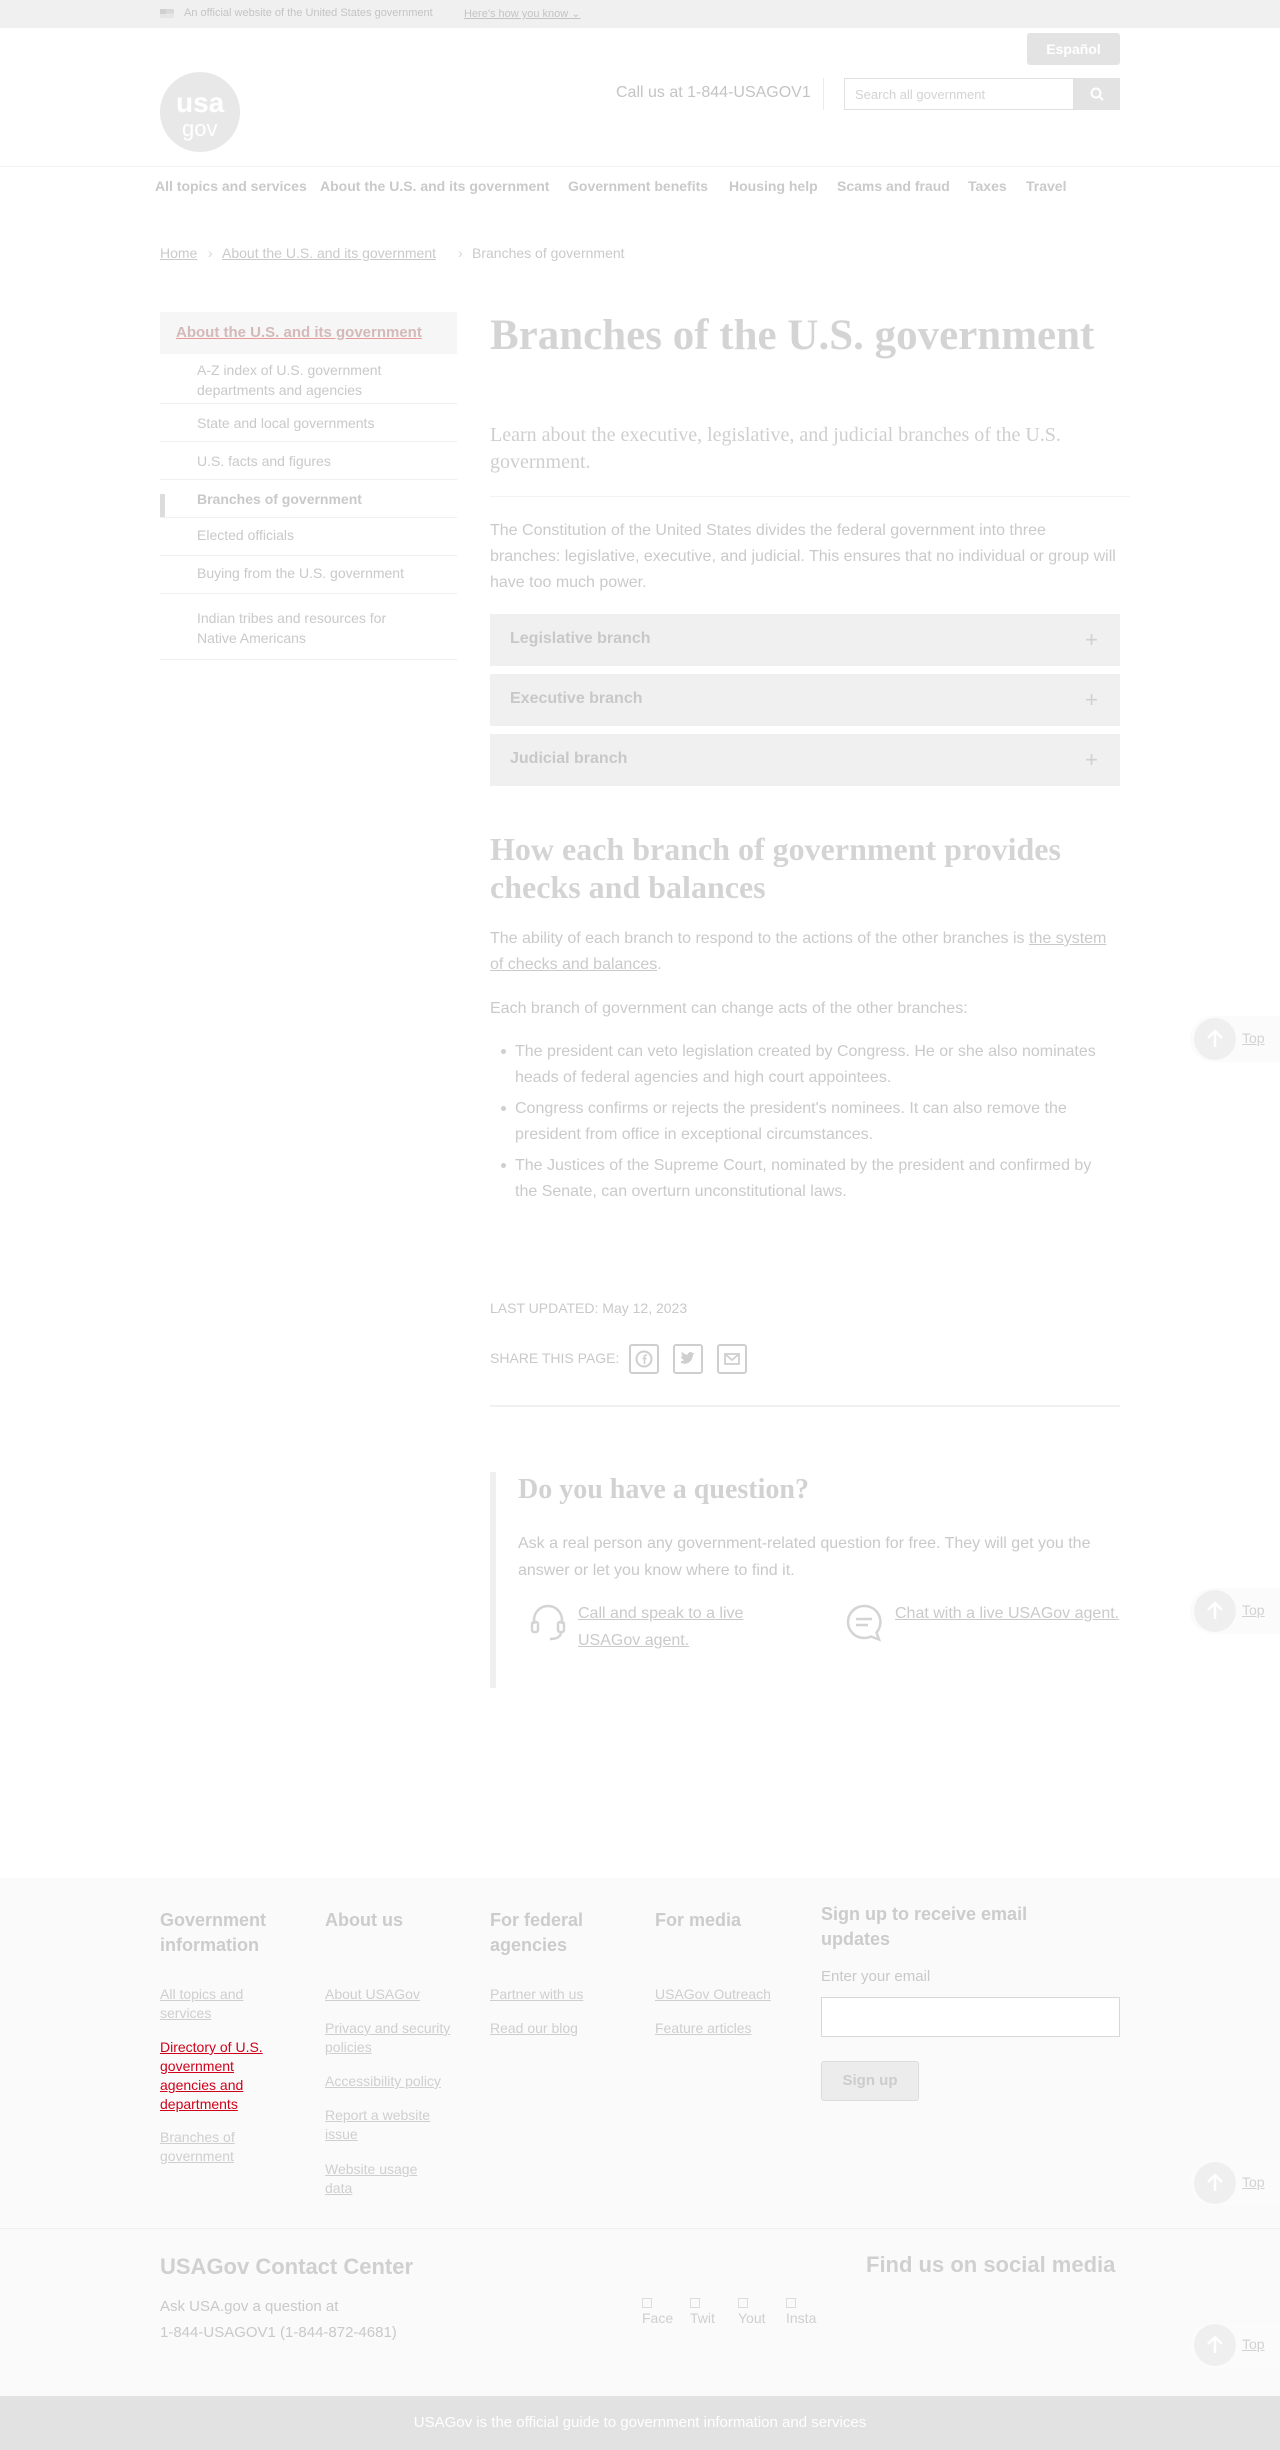 The height and width of the screenshot is (2450, 1280). What do you see at coordinates (213, 1932) in the screenshot?
I see `footer-heading-gov-info: Government information` at bounding box center [213, 1932].